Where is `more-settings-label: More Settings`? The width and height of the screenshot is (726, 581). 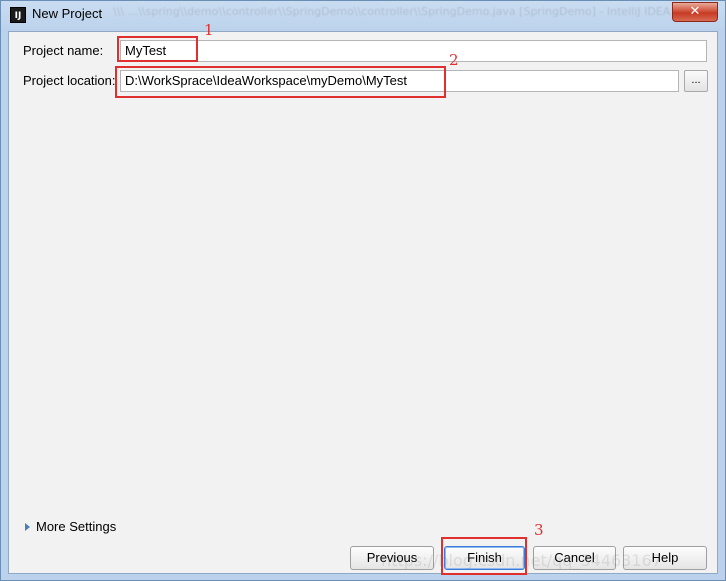
more-settings-label: More Settings is located at coordinates (76, 526).